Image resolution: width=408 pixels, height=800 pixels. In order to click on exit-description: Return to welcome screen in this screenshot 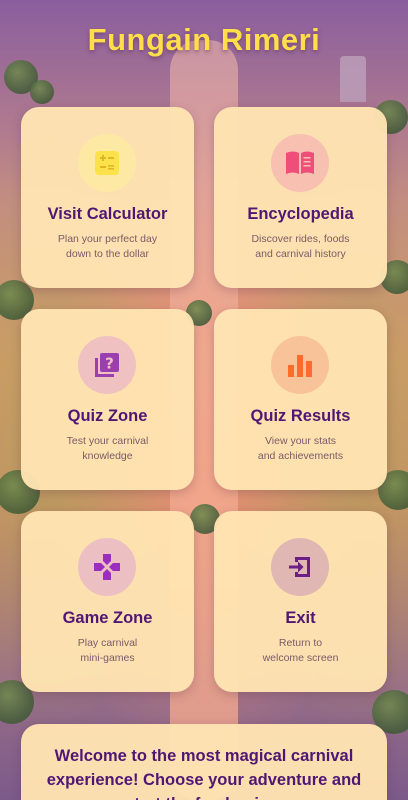, I will do `click(300, 651)`.